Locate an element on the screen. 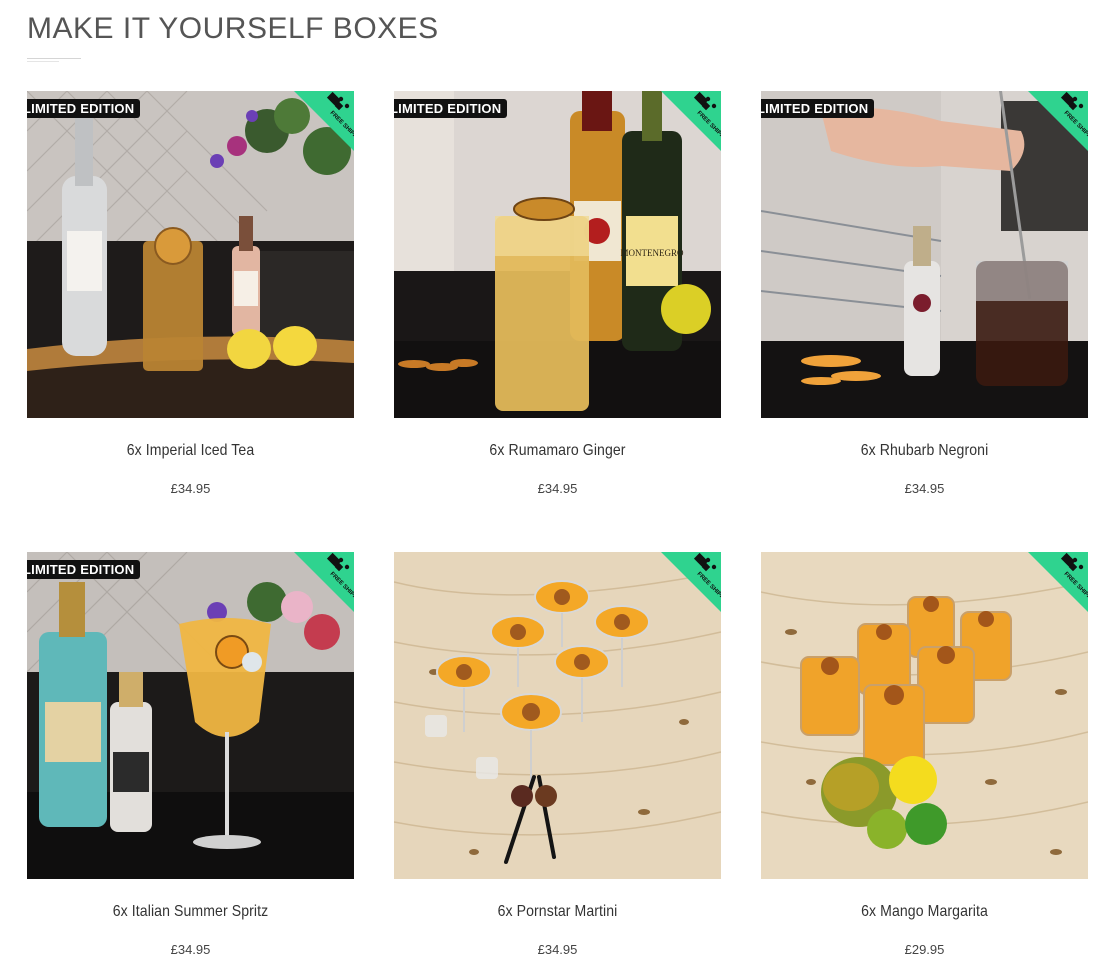 This screenshot has width=1120, height=979. product-photo-rumamaro-ginger: MONTENEGRO is located at coordinates (557, 254).